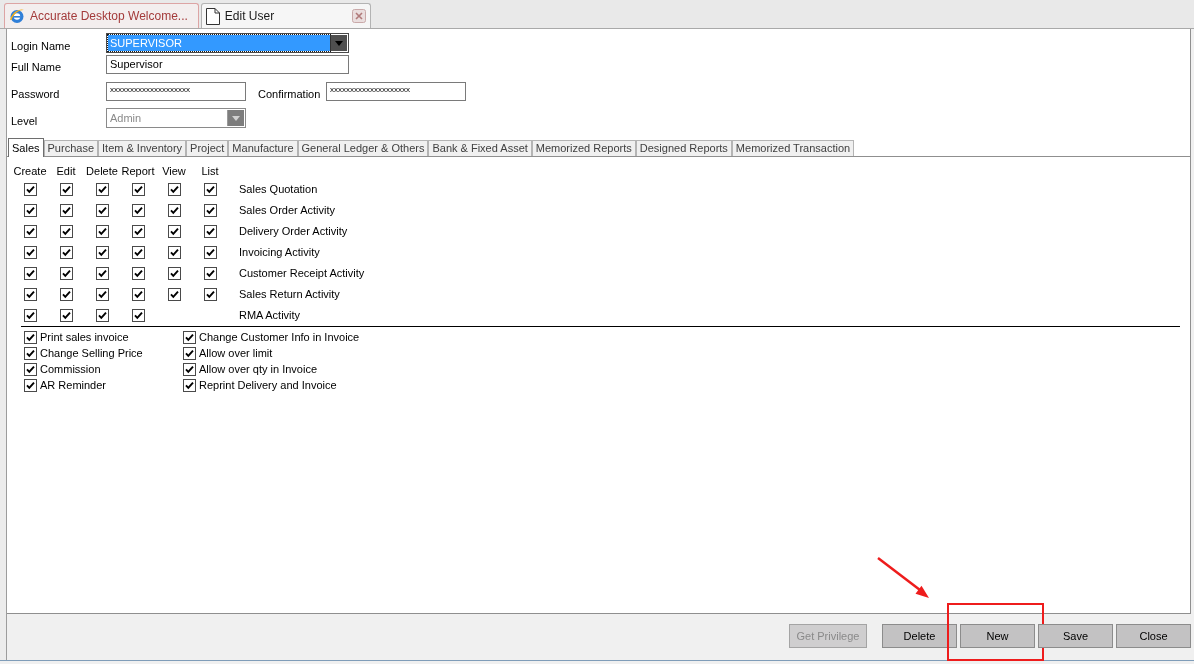  I want to click on option-label: Commission, so click(70, 369).